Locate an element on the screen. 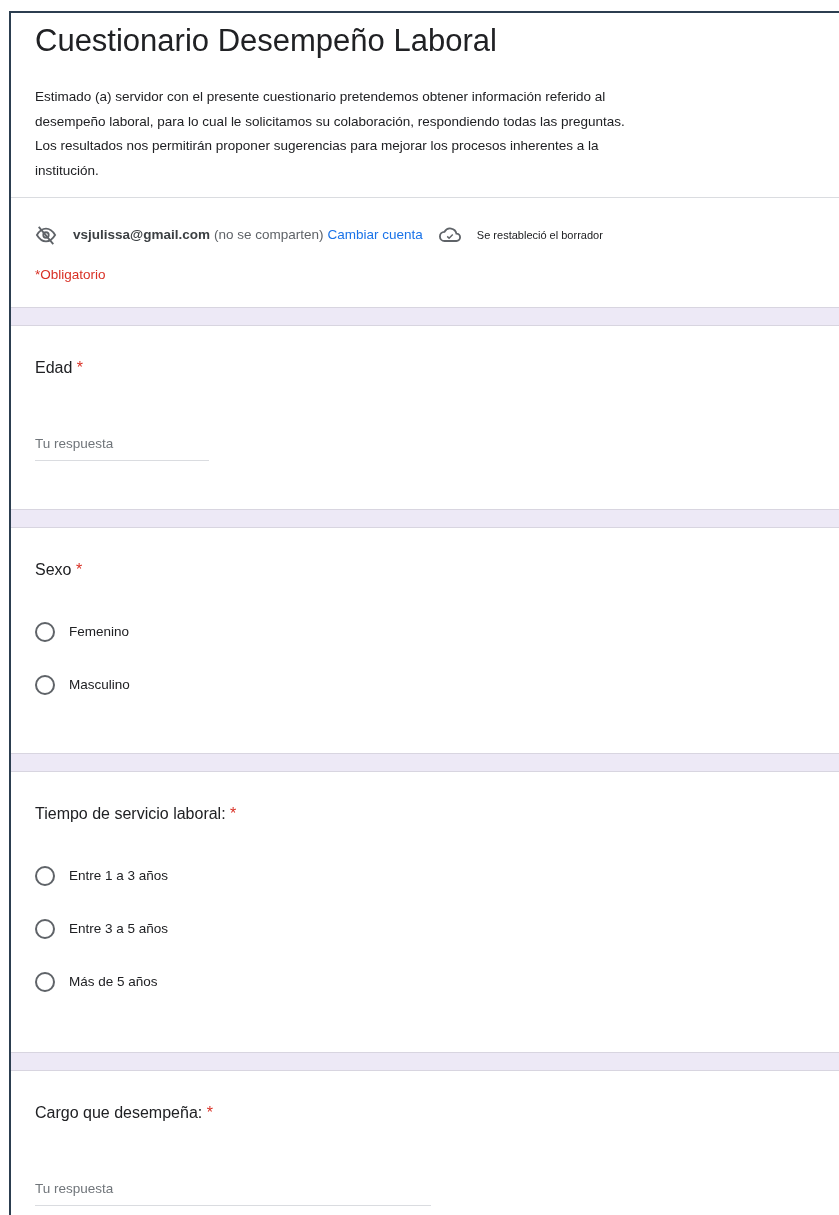  form-title: Cuestionario Desempeño Laboral is located at coordinates (266, 41).